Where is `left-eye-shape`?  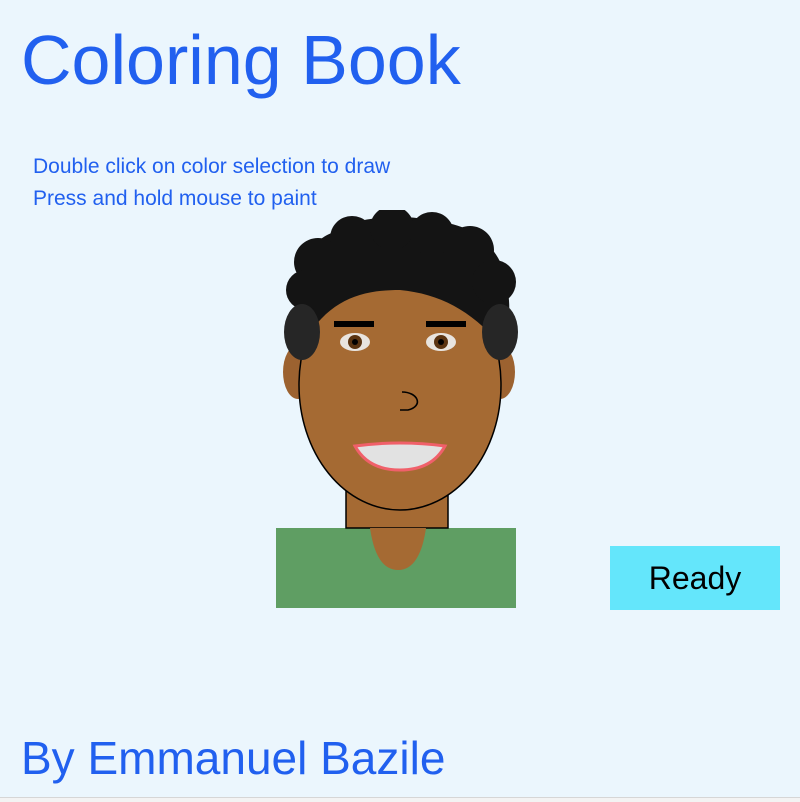
left-eye-shape is located at coordinates (355, 342).